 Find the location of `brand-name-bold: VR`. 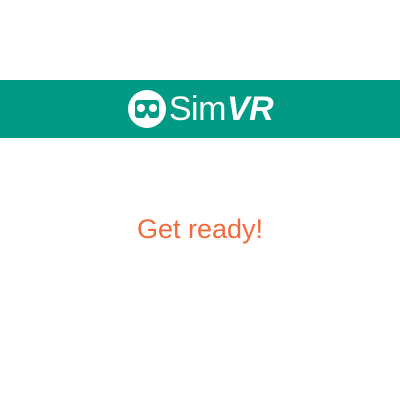

brand-name-bold: VR is located at coordinates (250, 109).